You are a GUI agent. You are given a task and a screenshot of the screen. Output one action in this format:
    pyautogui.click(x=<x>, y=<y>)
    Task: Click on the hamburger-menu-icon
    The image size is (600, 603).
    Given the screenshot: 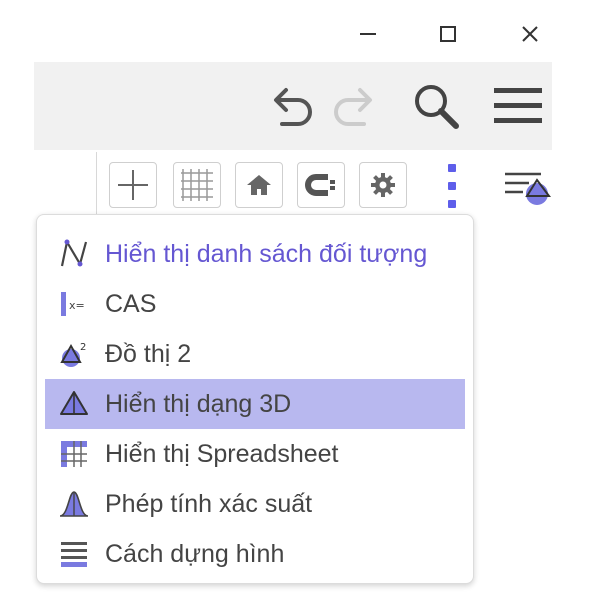 What is the action you would take?
    pyautogui.click(x=518, y=106)
    